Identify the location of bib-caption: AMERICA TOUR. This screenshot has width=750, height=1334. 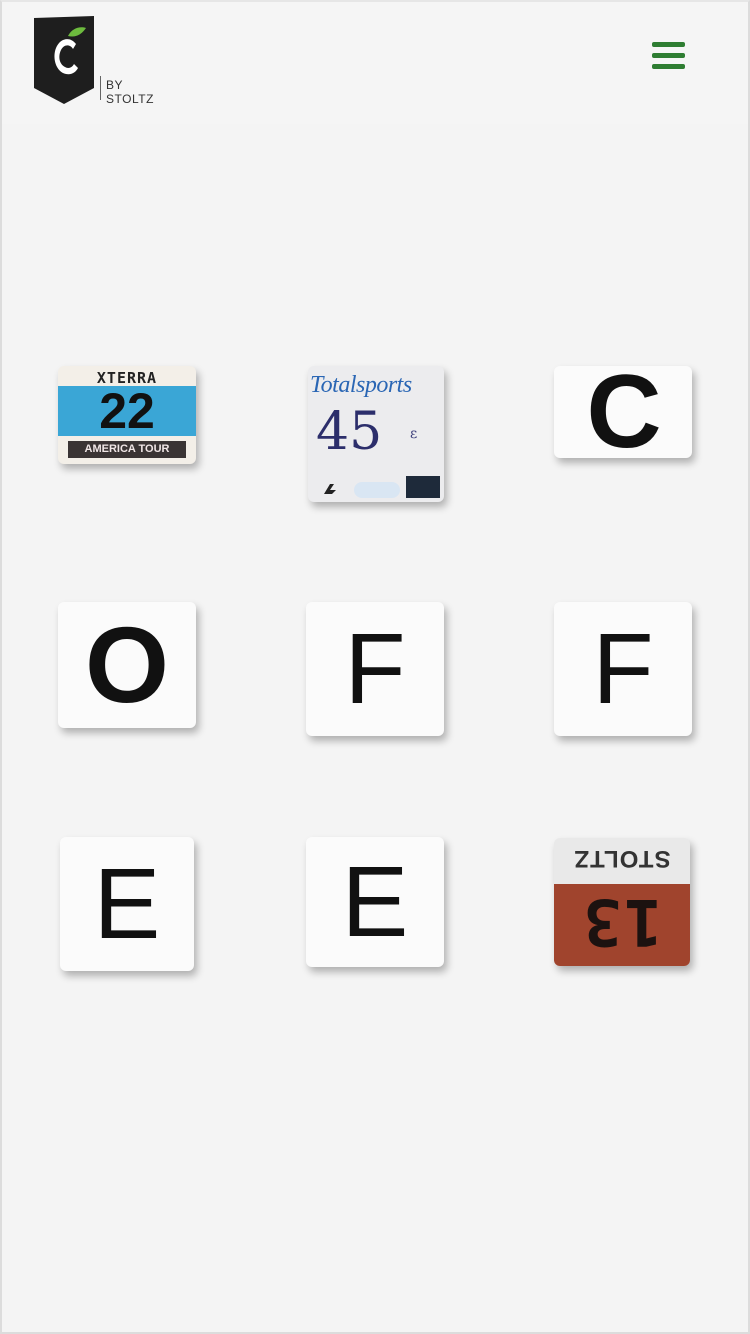
(127, 449).